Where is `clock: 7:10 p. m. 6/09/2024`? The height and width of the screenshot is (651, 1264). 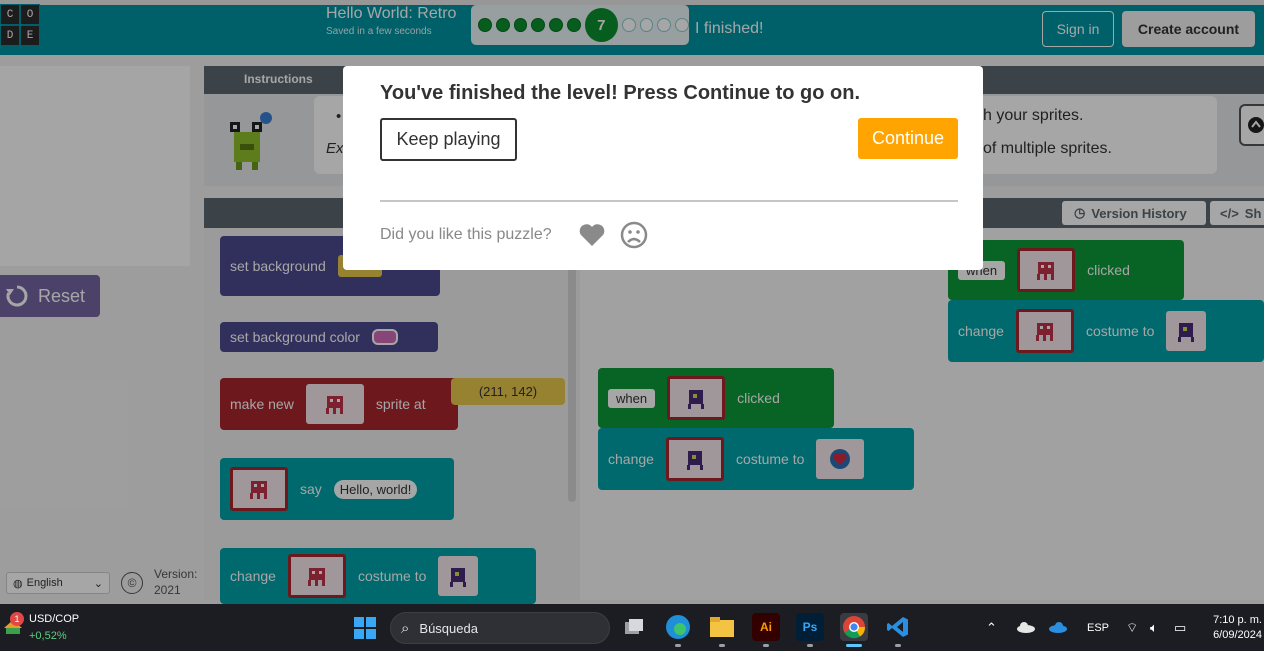
clock: 7:10 p. m. 6/09/2024 is located at coordinates (1235, 628).